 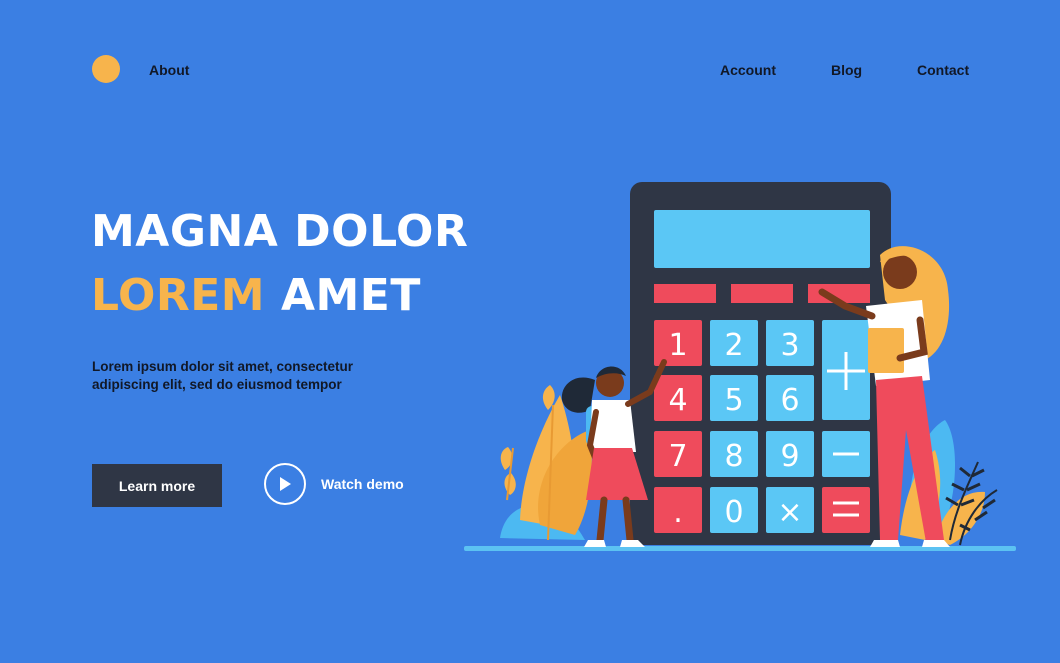 What do you see at coordinates (789, 400) in the screenshot?
I see `key-label: 6` at bounding box center [789, 400].